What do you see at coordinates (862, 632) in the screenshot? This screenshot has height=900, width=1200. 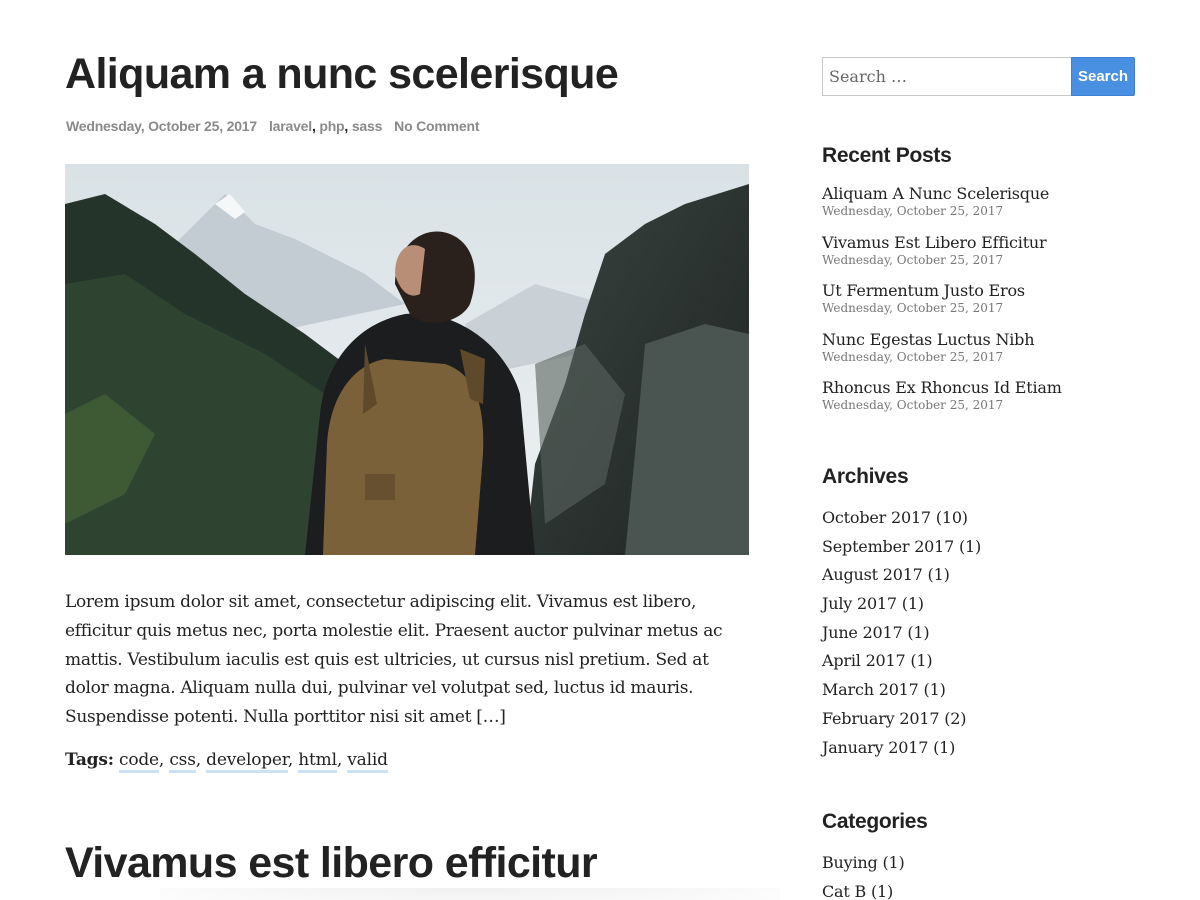 I see `archive-link-june-2017: June 2017` at bounding box center [862, 632].